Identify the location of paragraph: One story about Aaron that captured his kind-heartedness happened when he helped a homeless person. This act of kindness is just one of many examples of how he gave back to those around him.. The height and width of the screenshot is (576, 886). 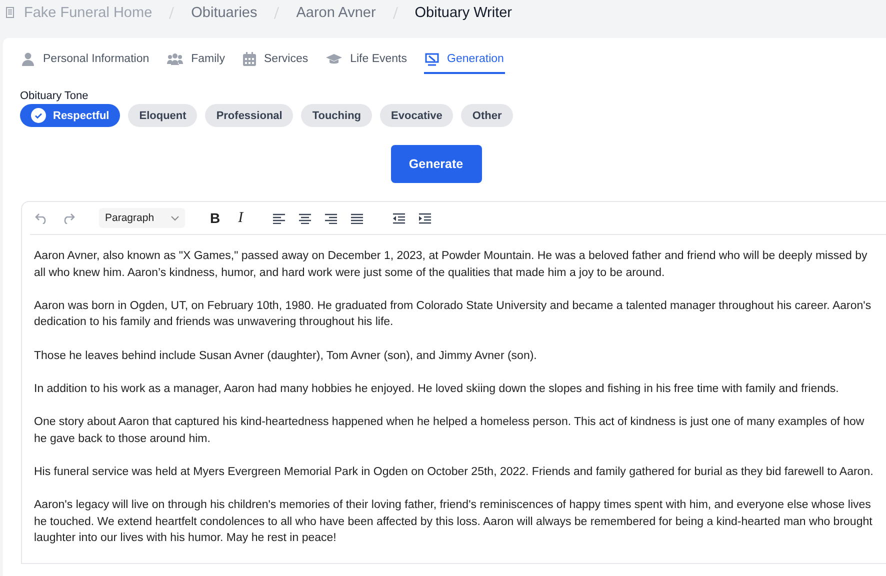
(450, 430).